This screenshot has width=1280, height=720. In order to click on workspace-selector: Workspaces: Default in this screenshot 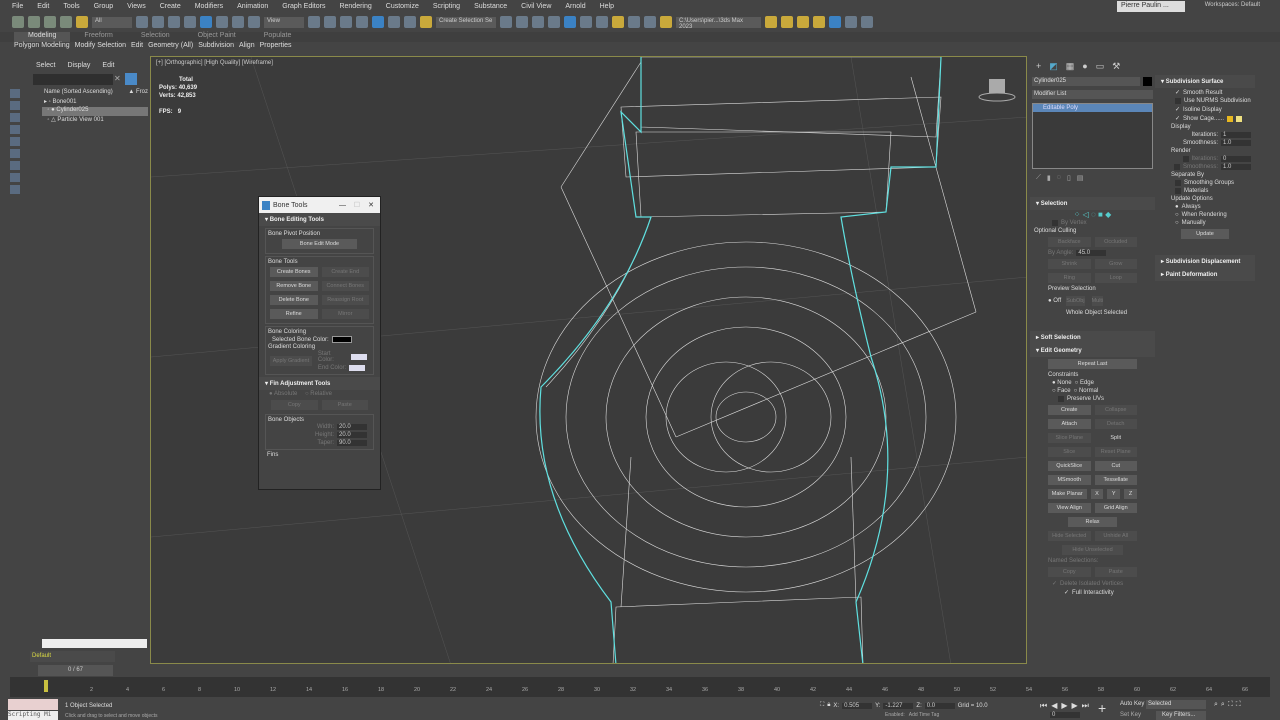, I will do `click(1232, 5)`.